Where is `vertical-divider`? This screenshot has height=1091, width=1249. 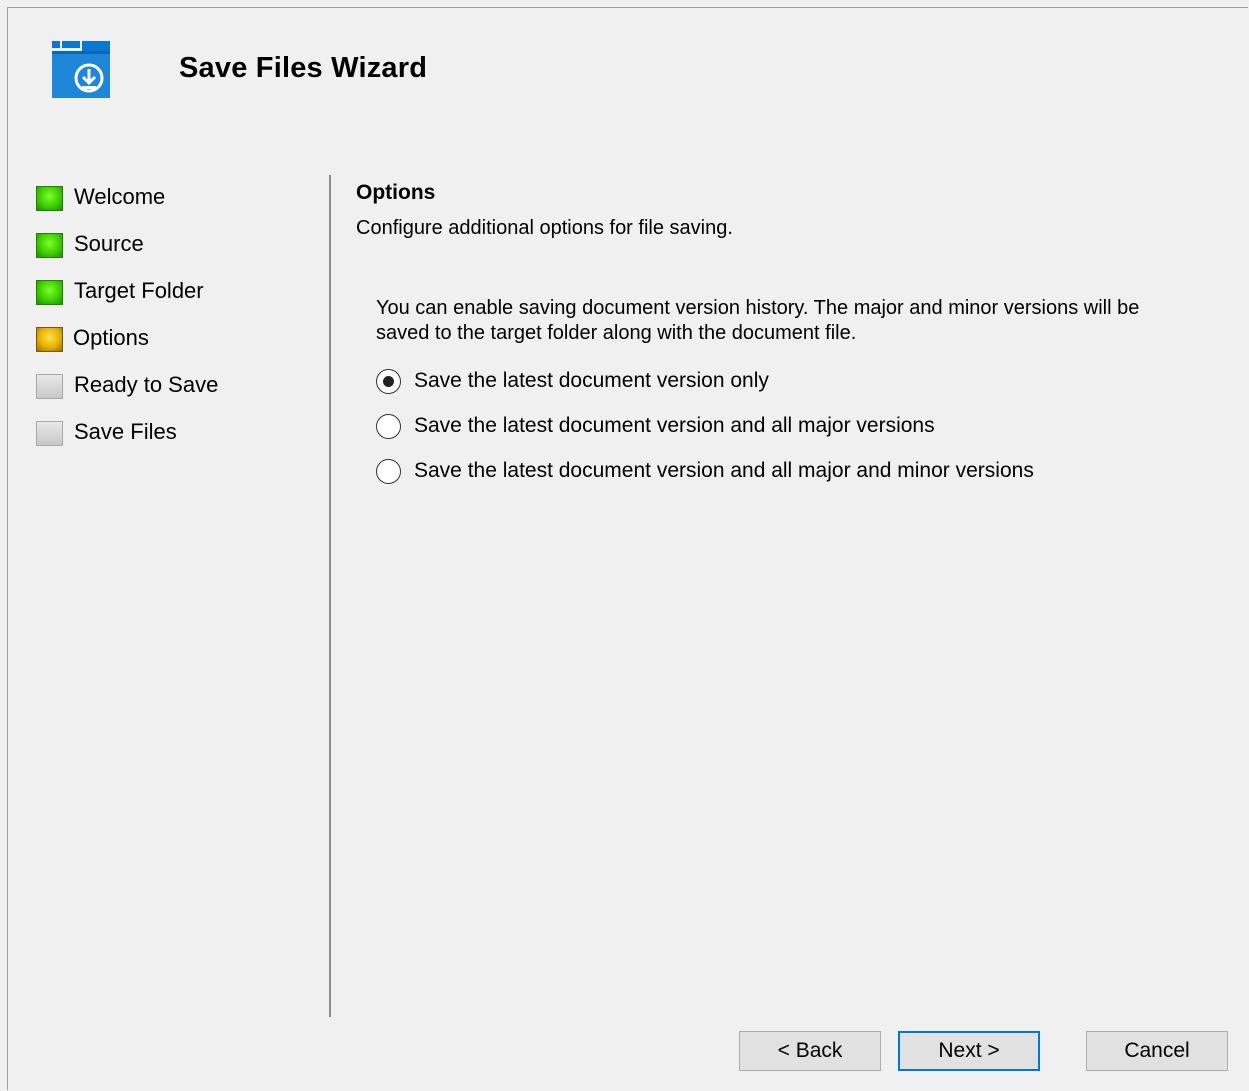
vertical-divider is located at coordinates (330, 596).